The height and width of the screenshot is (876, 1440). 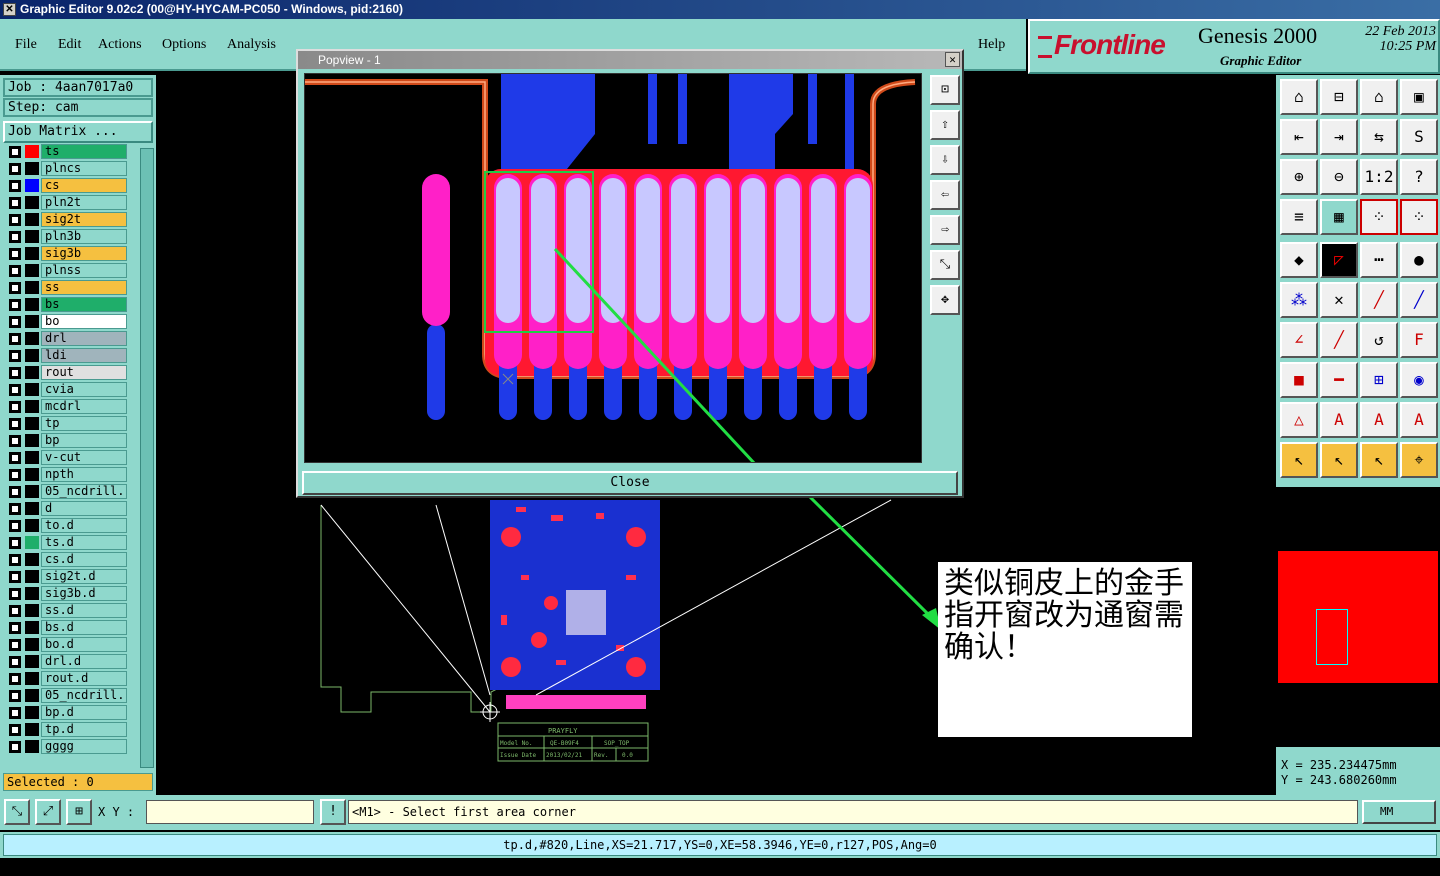 I want to click on layer-name: bo, so click(x=84, y=321).